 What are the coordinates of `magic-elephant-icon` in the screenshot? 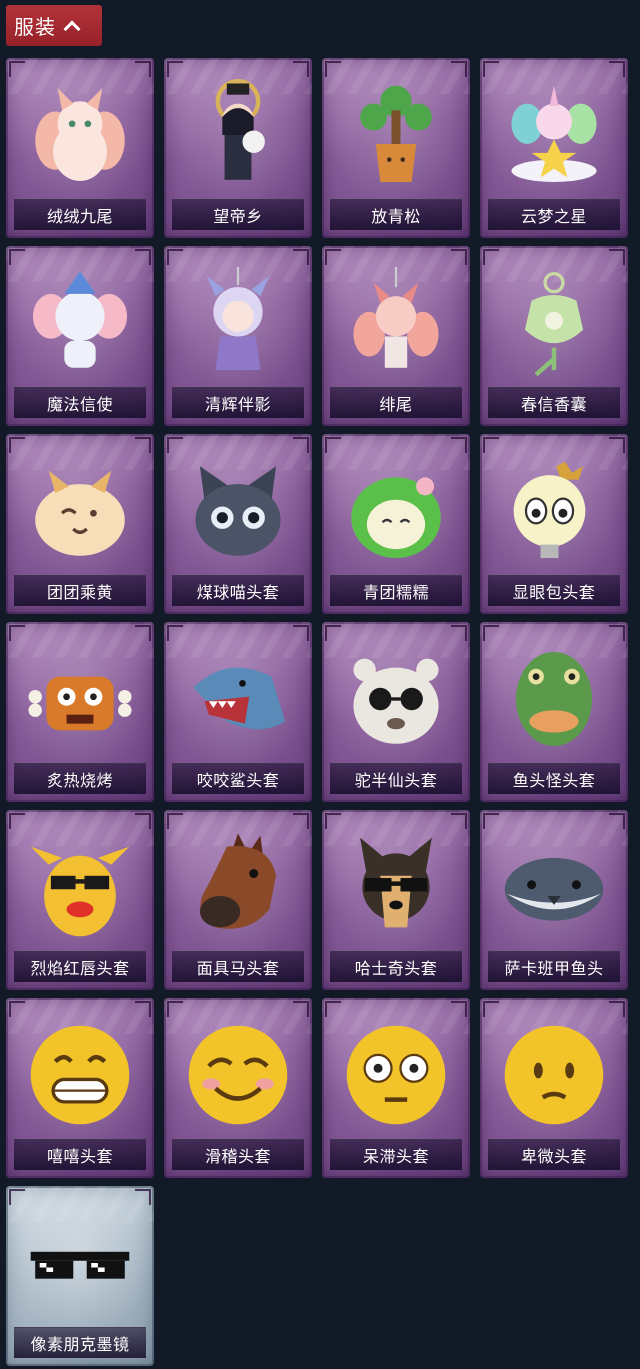 It's located at (80, 323).